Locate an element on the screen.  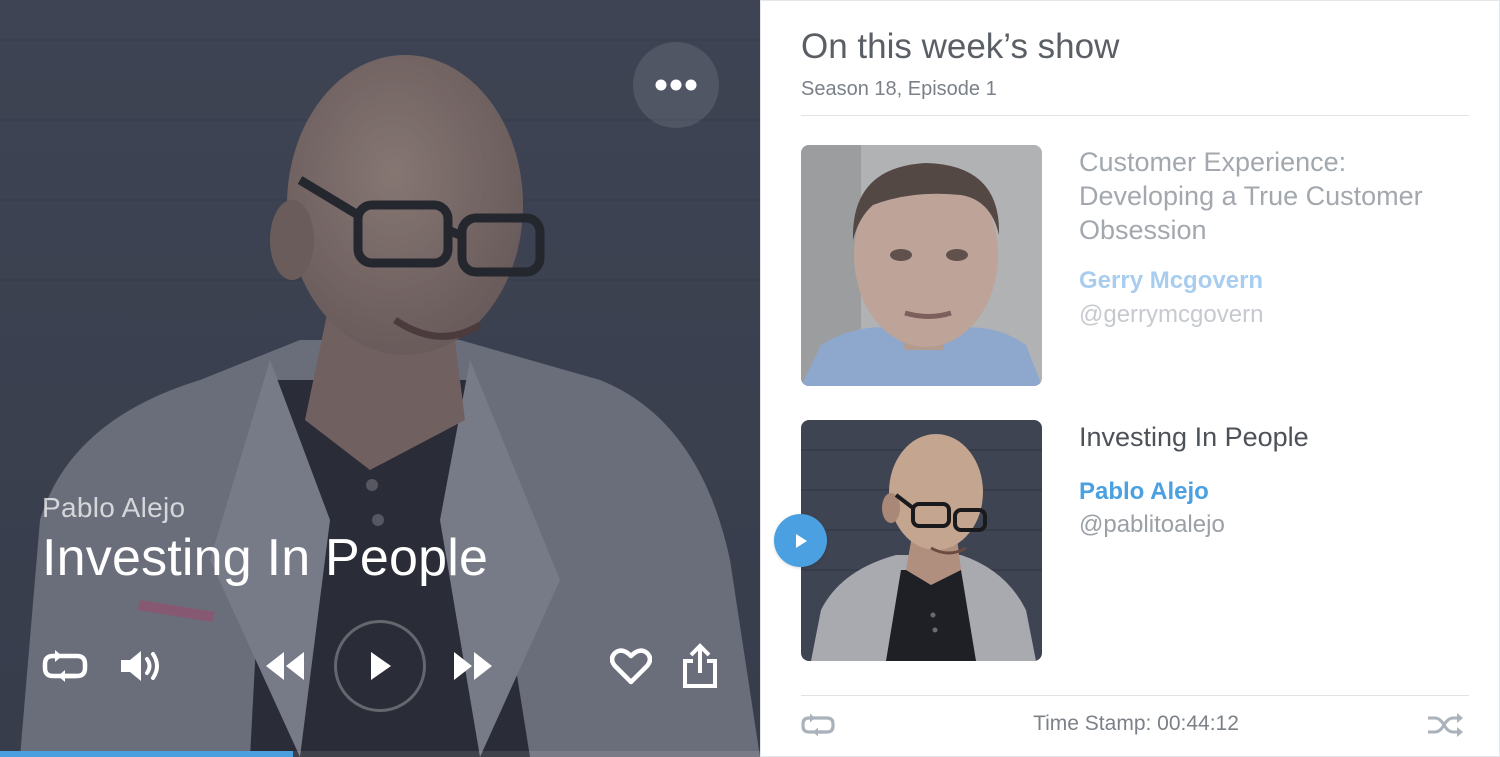
show-heading: On this week’s show is located at coordinates (960, 46).